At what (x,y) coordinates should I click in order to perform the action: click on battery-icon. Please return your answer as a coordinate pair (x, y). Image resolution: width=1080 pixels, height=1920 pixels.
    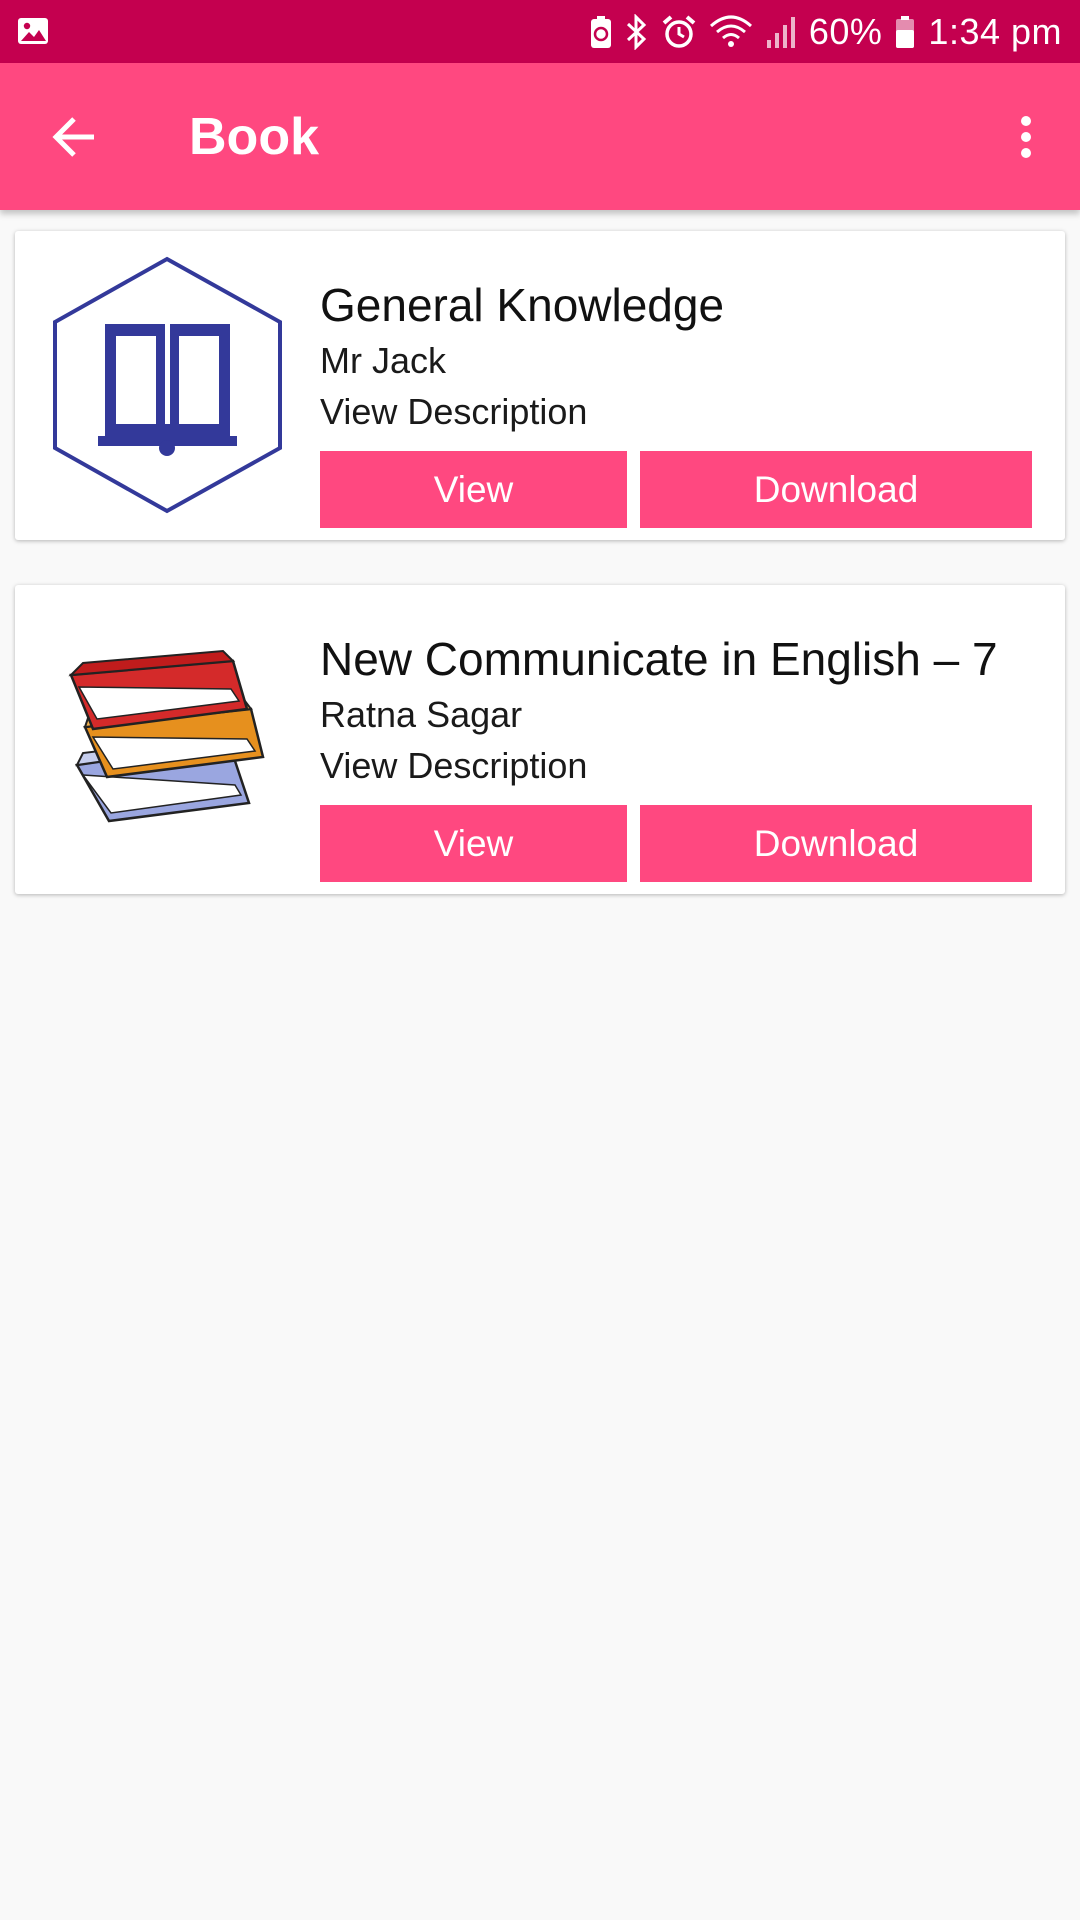
    Looking at the image, I should click on (905, 32).